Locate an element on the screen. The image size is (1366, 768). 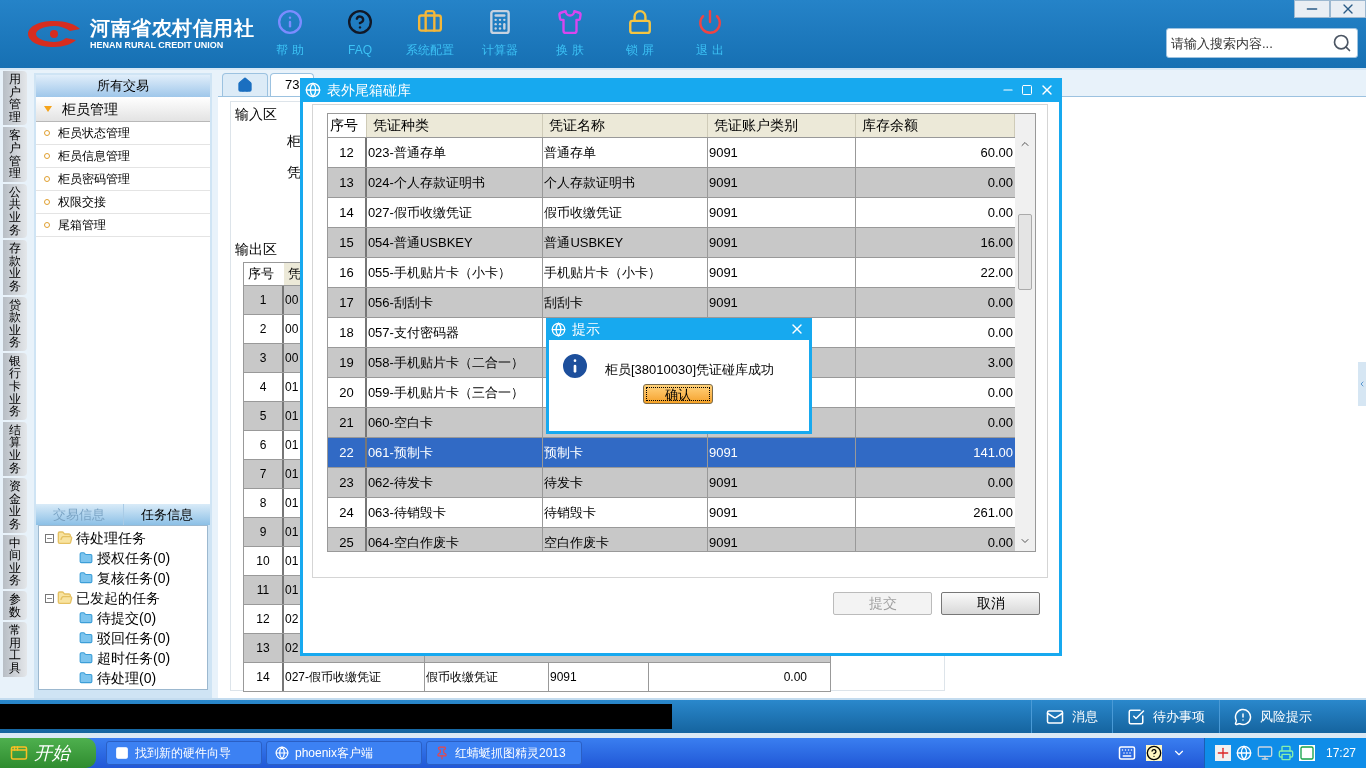
table-row: 17 056-刮刮卡 刮刮卡 9091 0.00 is located at coordinates (672, 302).